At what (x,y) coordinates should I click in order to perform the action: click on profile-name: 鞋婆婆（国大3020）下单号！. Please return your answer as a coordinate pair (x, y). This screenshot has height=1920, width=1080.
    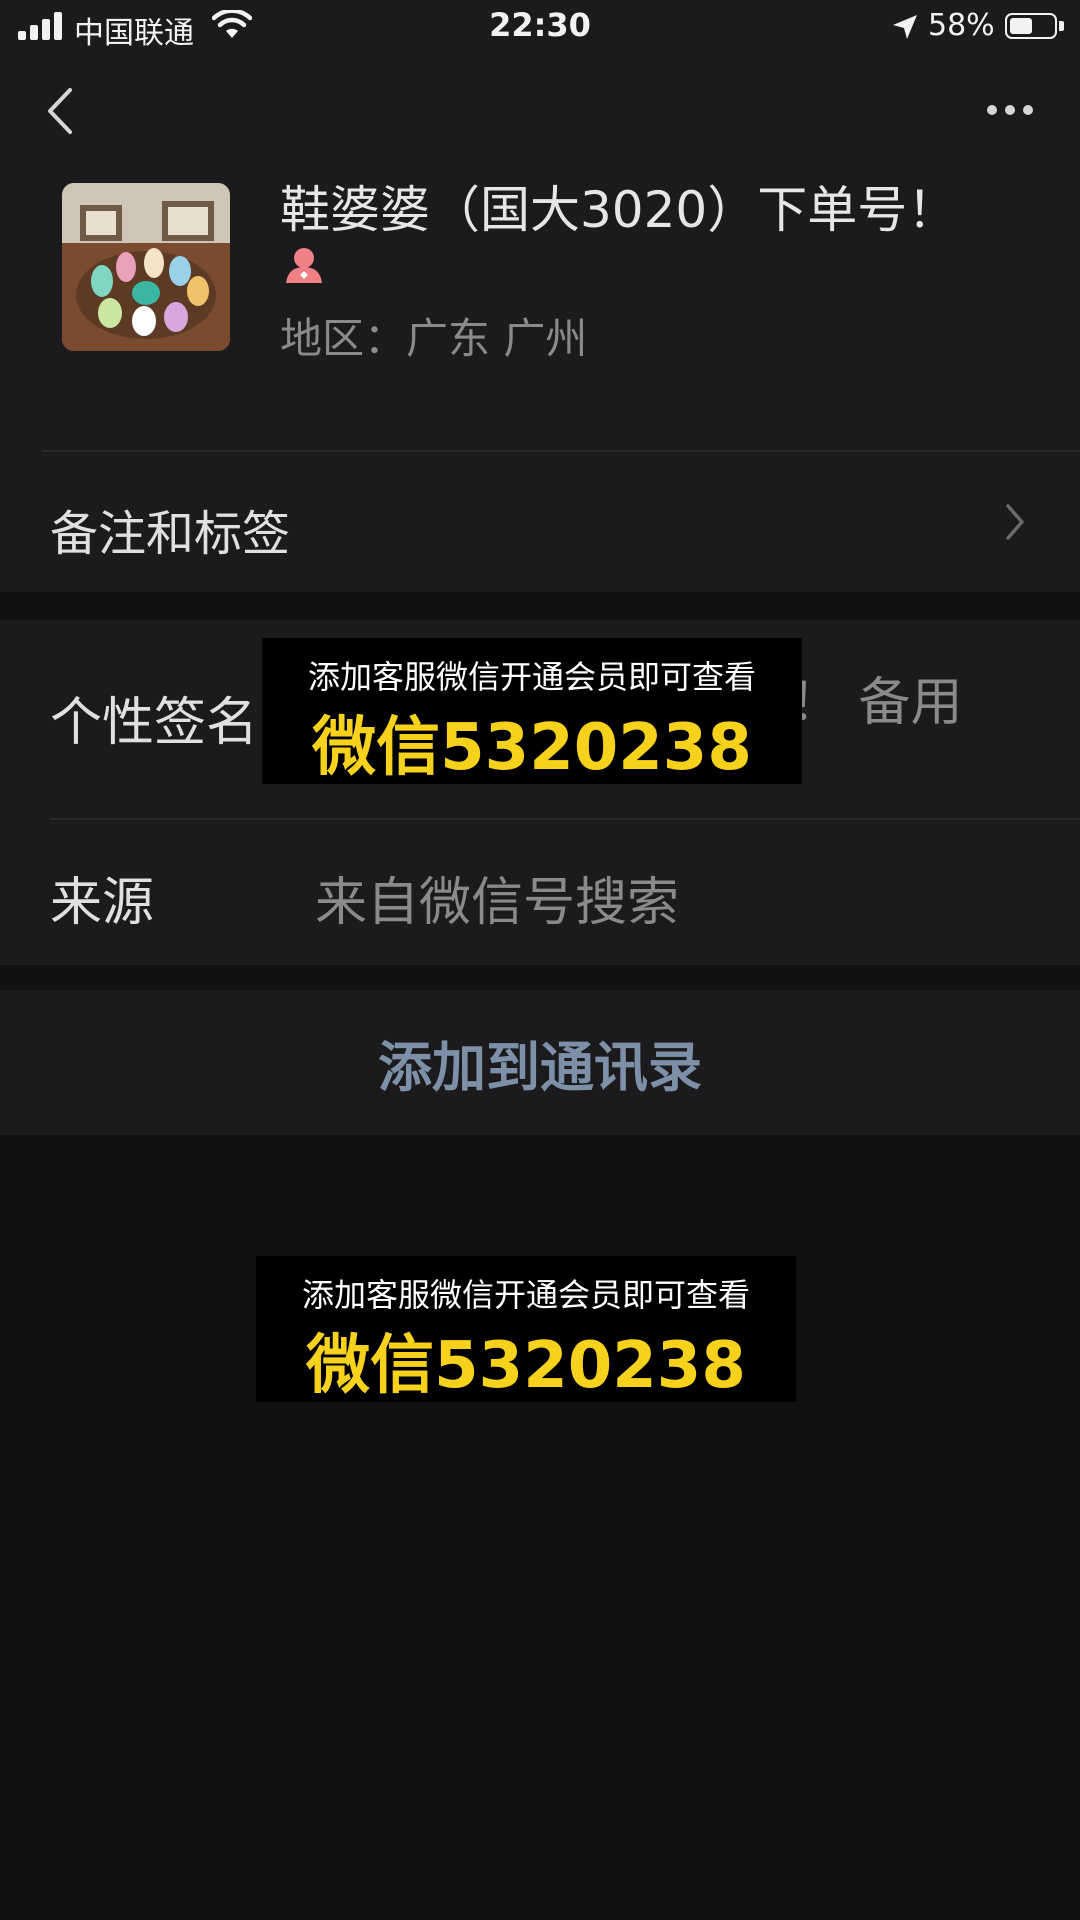
    Looking at the image, I should click on (619, 210).